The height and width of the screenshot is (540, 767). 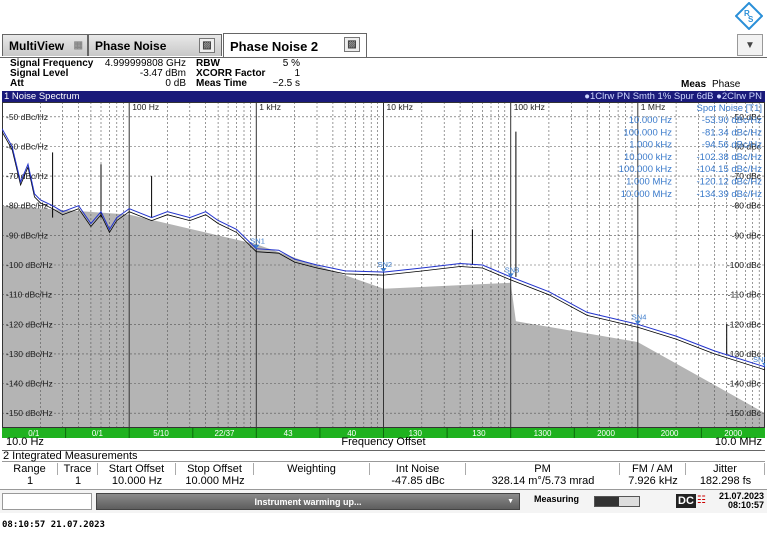 What do you see at coordinates (744, 265) in the screenshot?
I see `y-tick-label-right: -100 dBc` at bounding box center [744, 265].